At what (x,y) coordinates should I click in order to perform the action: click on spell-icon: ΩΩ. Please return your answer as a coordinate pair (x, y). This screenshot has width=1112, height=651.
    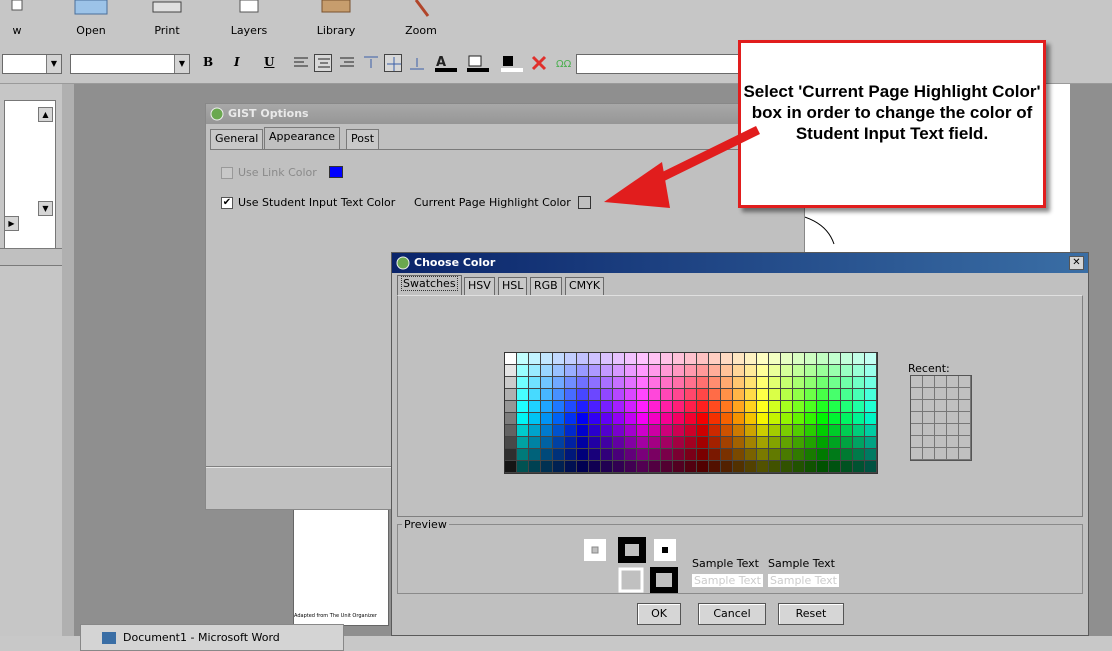
    Looking at the image, I should click on (563, 63).